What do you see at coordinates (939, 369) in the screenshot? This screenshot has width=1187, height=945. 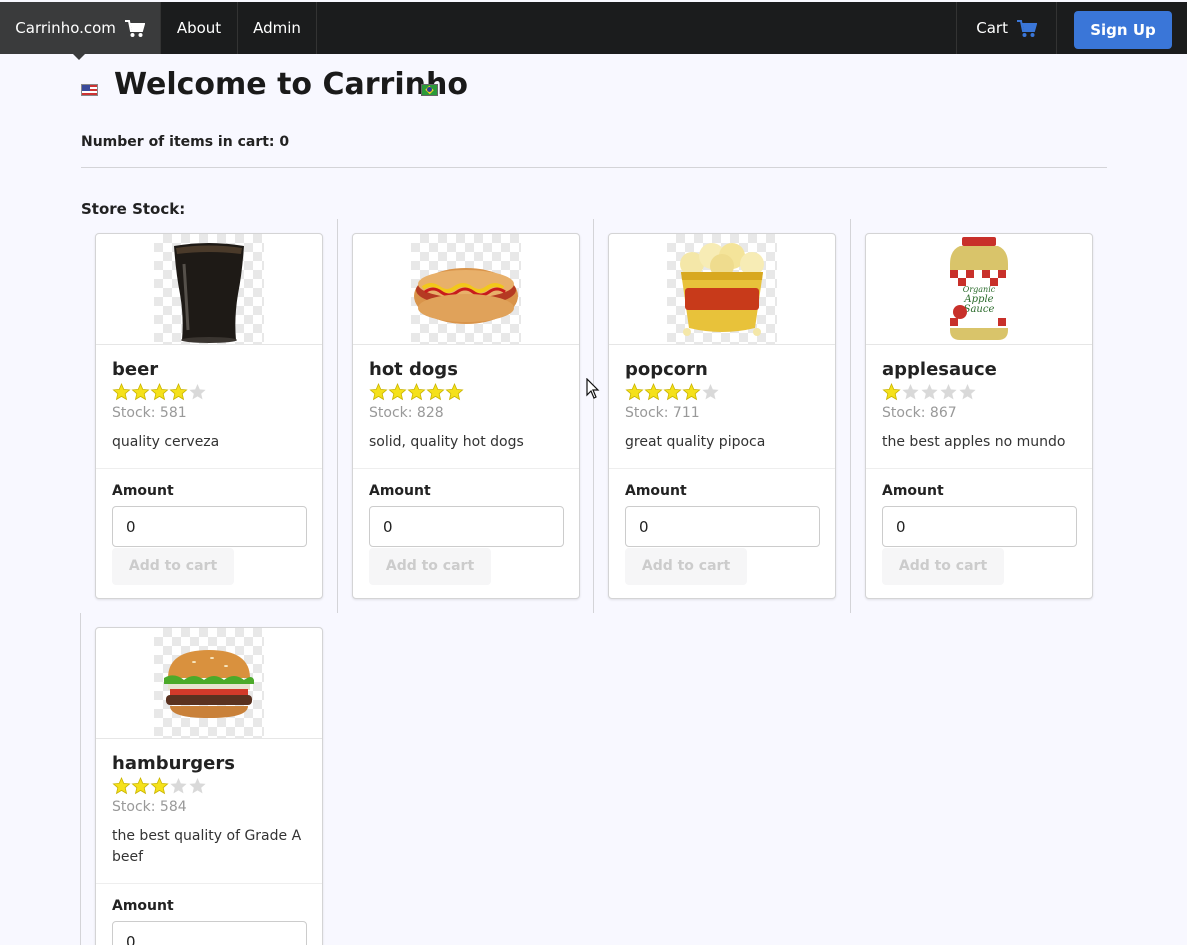 I see `product-name: applesauce` at bounding box center [939, 369].